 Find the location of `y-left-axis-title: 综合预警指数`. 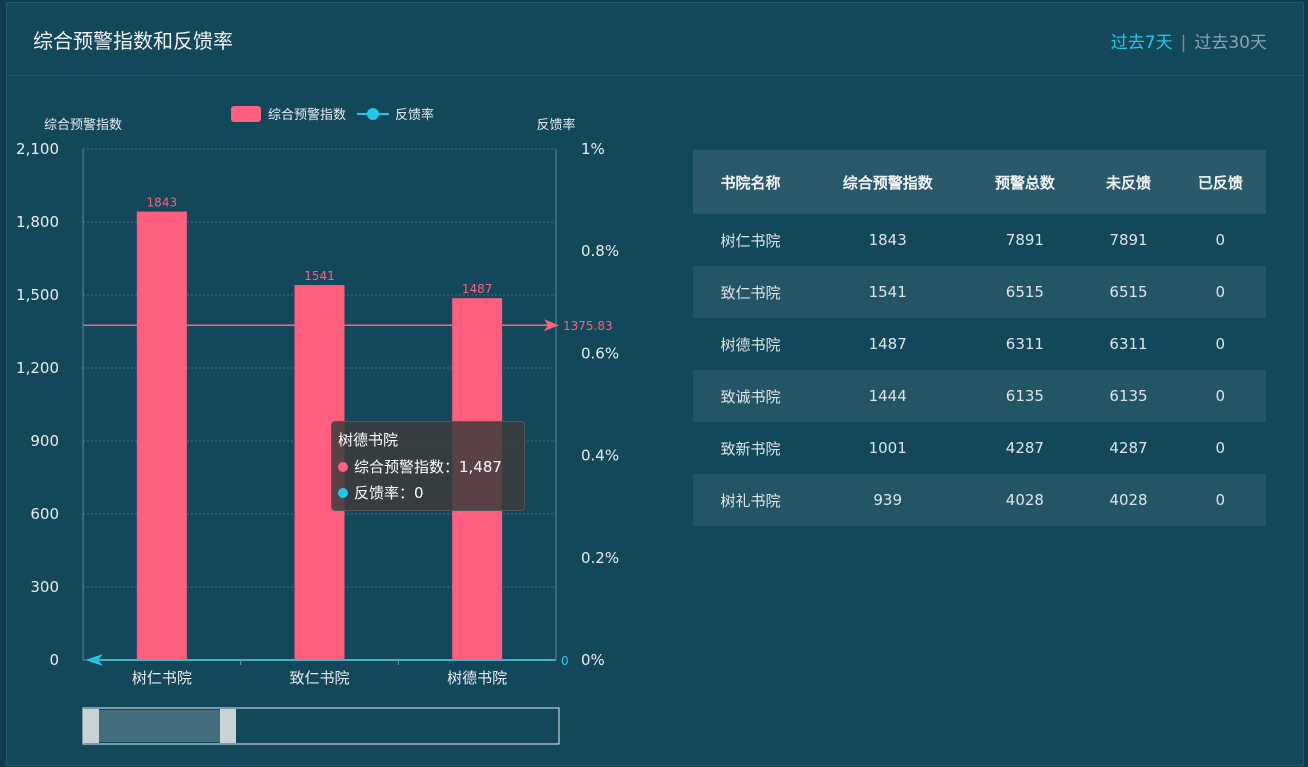

y-left-axis-title: 综合预警指数 is located at coordinates (83, 125).